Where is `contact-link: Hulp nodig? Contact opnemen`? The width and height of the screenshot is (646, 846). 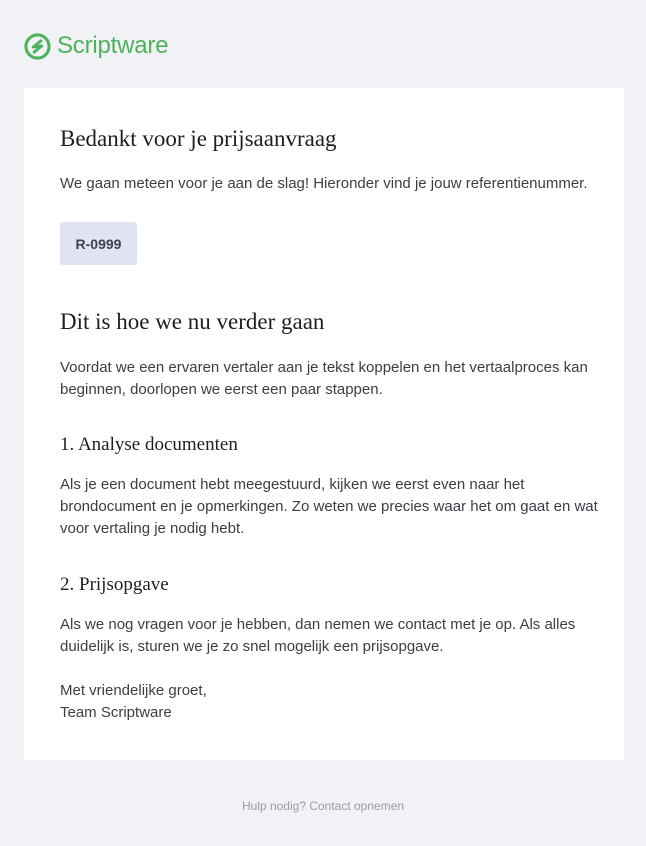 contact-link: Hulp nodig? Contact opnemen is located at coordinates (323, 806).